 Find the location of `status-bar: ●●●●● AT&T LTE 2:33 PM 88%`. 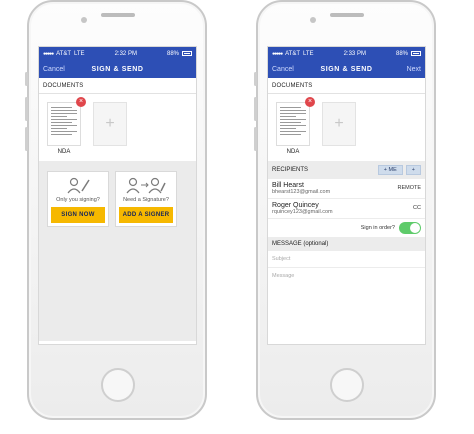

status-bar: ●●●●● AT&T LTE 2:33 PM 88% is located at coordinates (346, 53).